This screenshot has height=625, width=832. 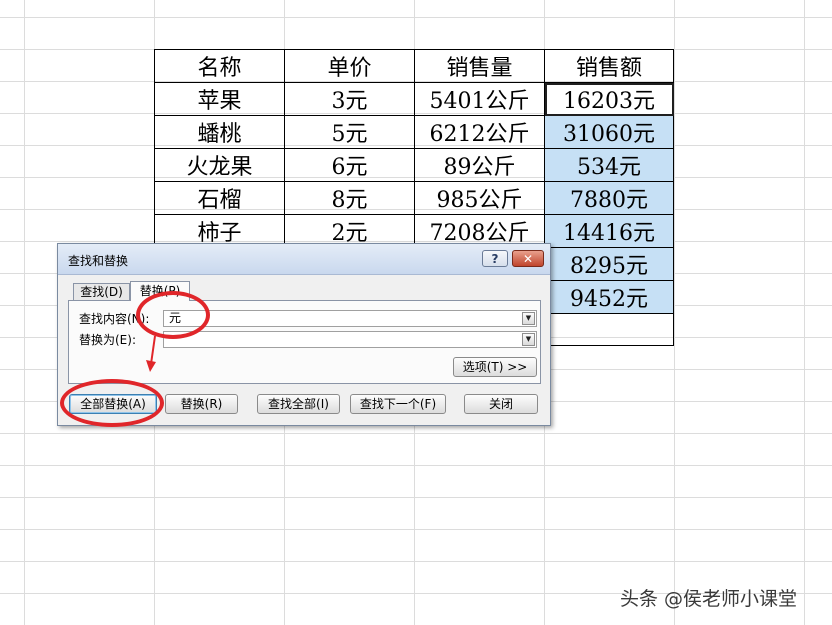 I want to click on selected-cell: 31060元, so click(x=609, y=132).